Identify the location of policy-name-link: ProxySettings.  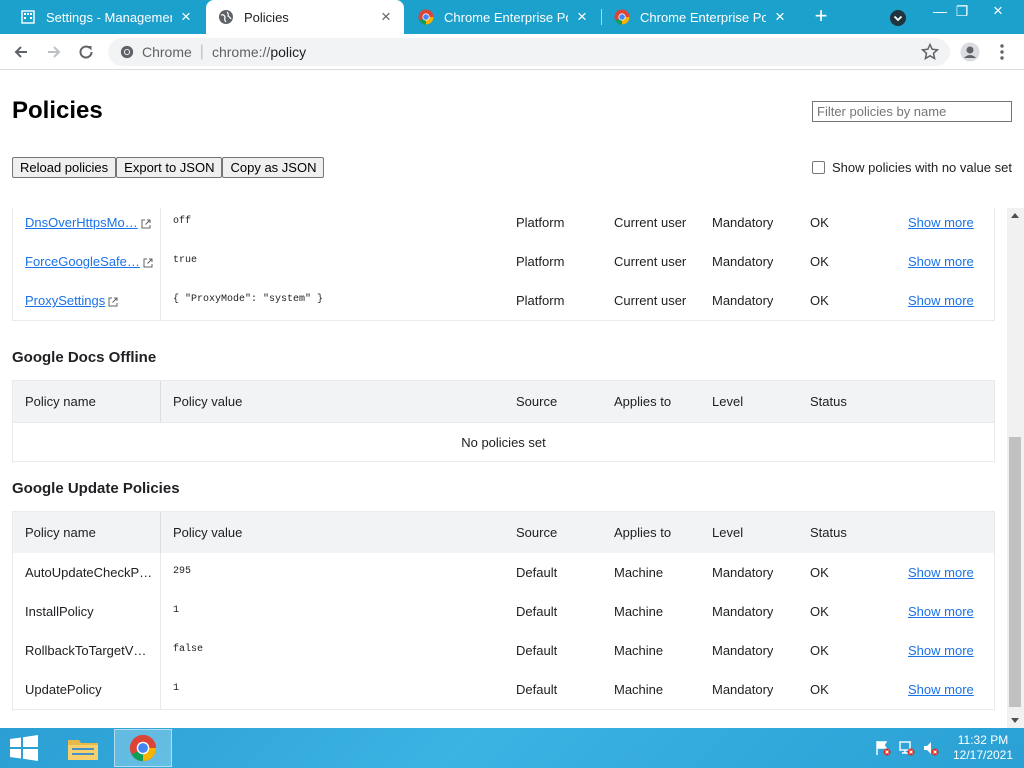
(65, 300).